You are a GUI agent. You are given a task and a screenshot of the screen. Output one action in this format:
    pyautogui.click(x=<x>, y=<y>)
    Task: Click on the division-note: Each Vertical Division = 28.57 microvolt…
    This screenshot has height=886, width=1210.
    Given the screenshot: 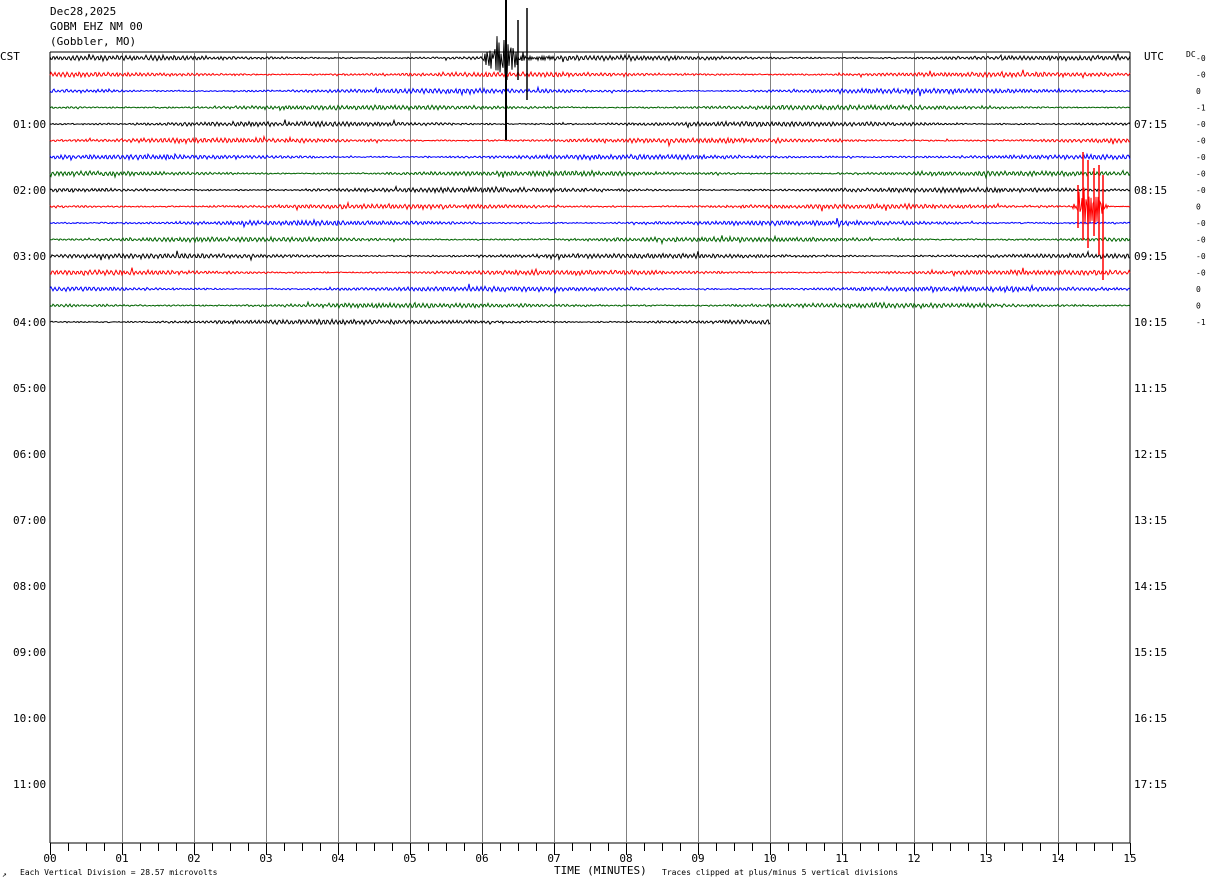 What is the action you would take?
    pyautogui.click(x=119, y=872)
    